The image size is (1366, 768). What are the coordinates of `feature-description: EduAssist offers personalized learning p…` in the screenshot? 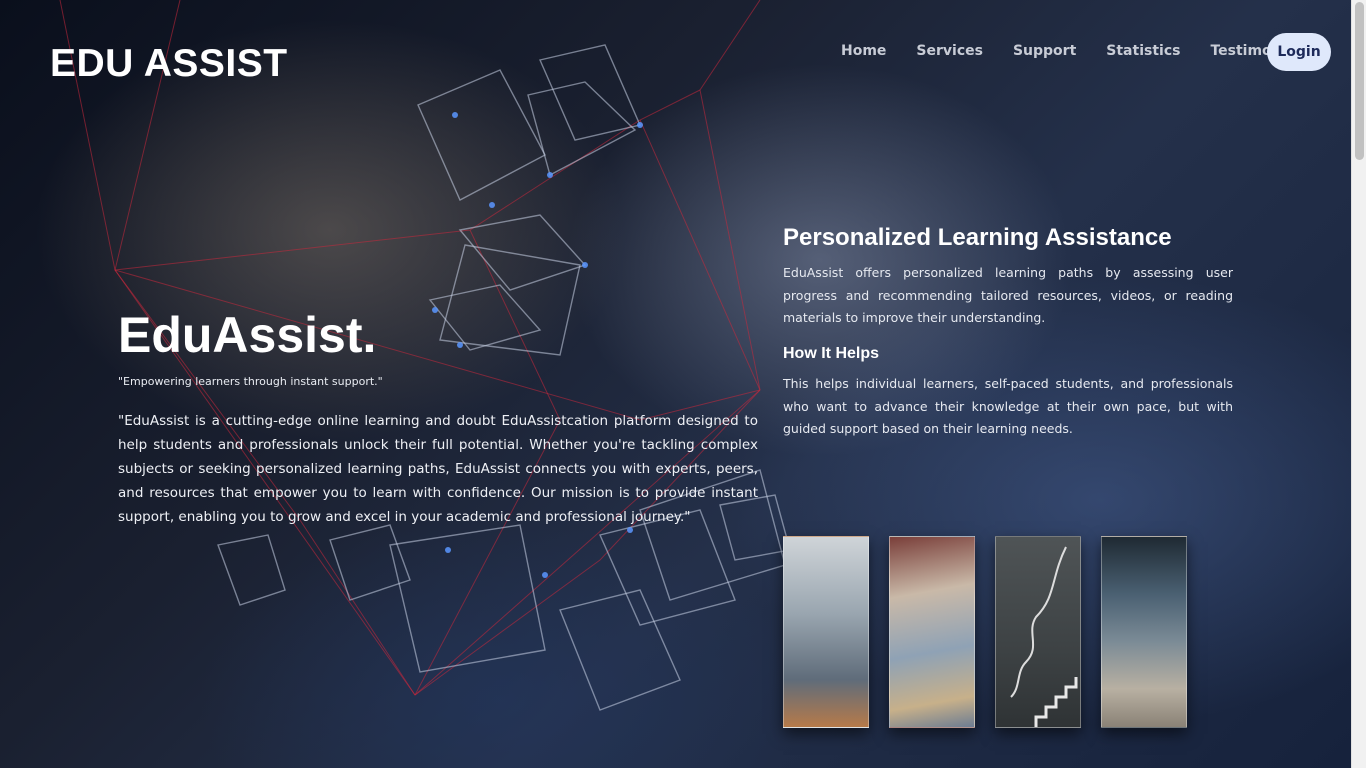 It's located at (1008, 295).